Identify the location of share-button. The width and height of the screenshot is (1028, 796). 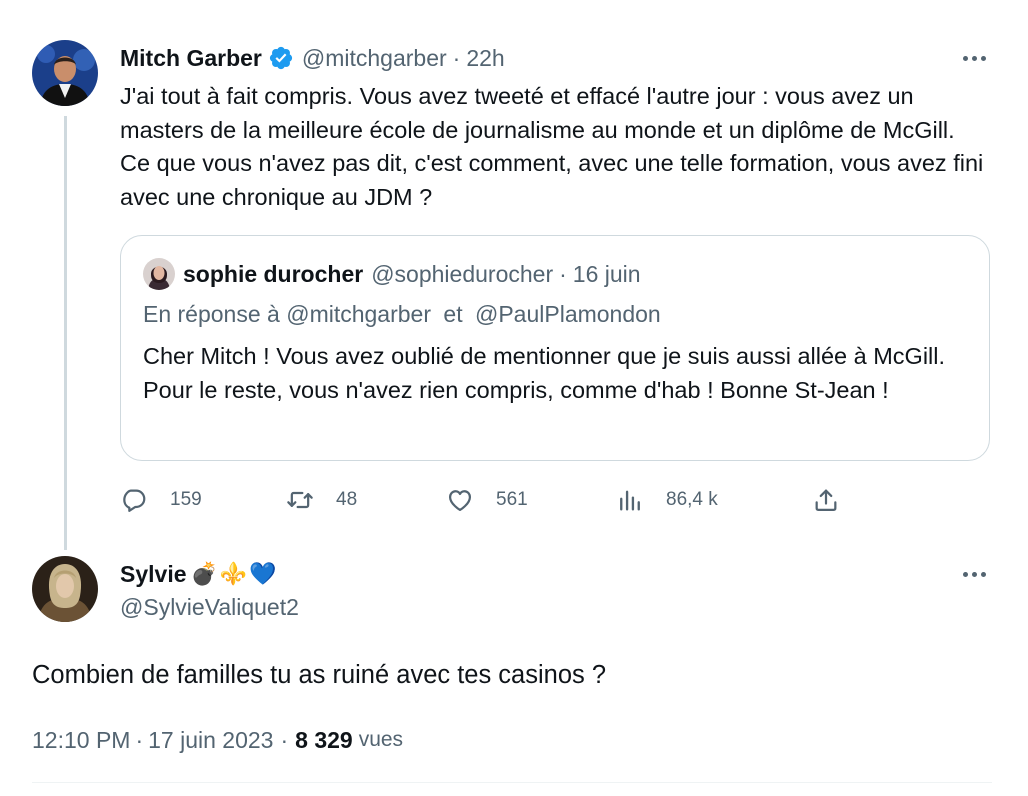
(826, 500).